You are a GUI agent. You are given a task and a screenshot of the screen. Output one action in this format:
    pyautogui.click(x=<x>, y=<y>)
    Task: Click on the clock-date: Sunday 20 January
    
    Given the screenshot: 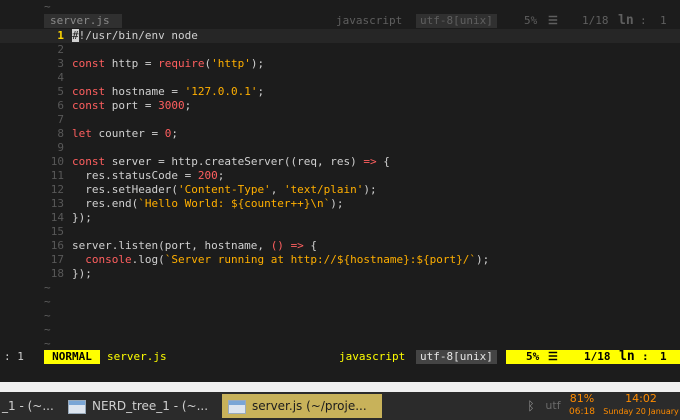 What is the action you would take?
    pyautogui.click(x=641, y=411)
    